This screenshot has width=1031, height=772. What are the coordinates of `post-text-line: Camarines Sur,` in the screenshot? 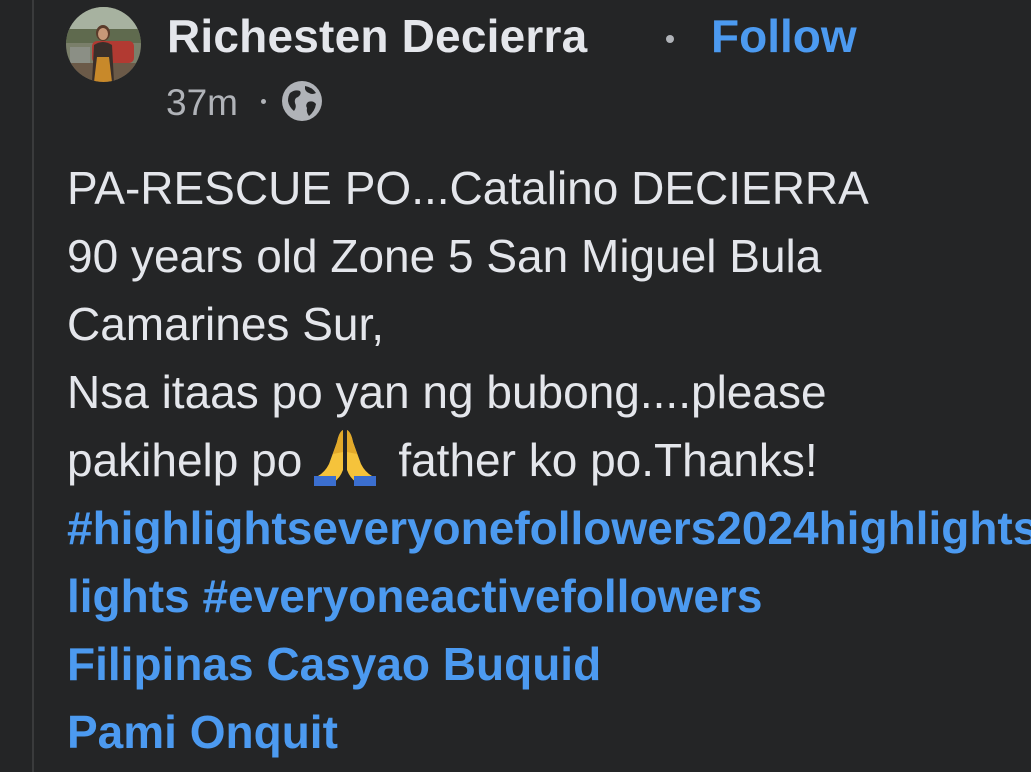 It's located at (226, 324).